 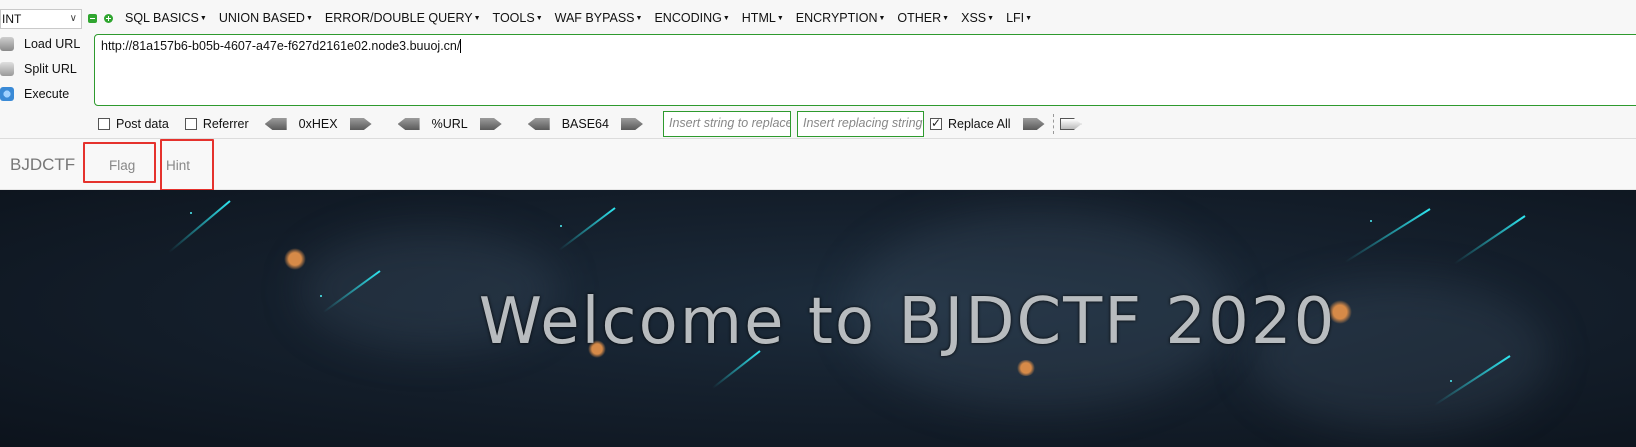 What do you see at coordinates (47, 94) in the screenshot?
I see `execute-label: Execute` at bounding box center [47, 94].